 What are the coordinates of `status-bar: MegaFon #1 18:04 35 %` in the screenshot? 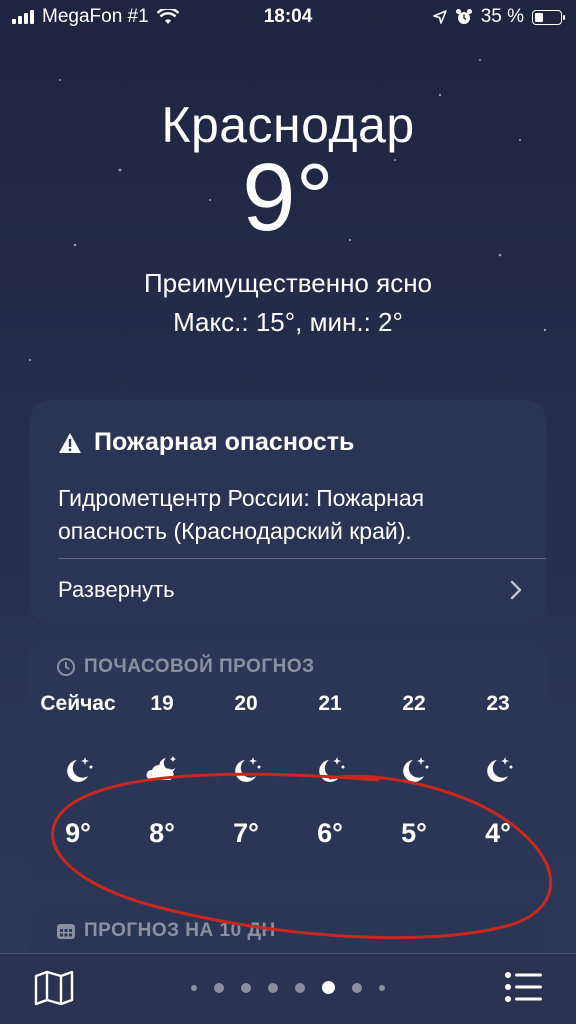 It's located at (288, 17).